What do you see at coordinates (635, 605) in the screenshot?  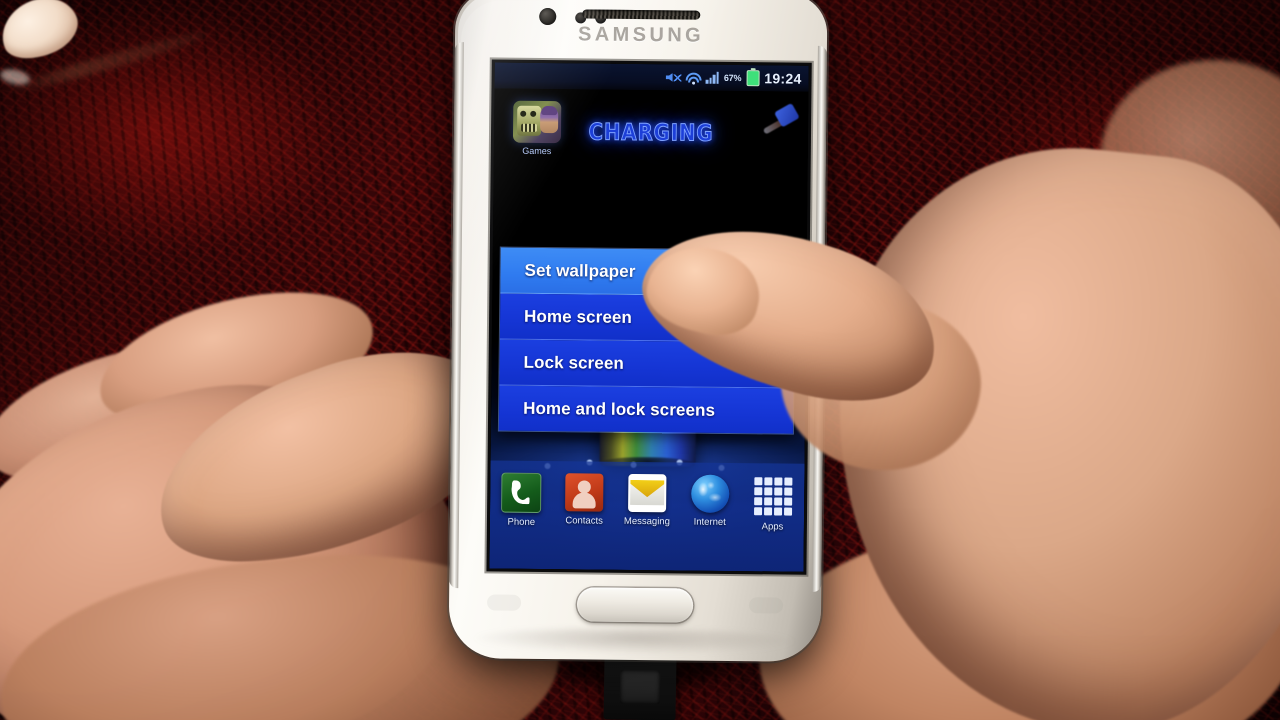 I see `home-button` at bounding box center [635, 605].